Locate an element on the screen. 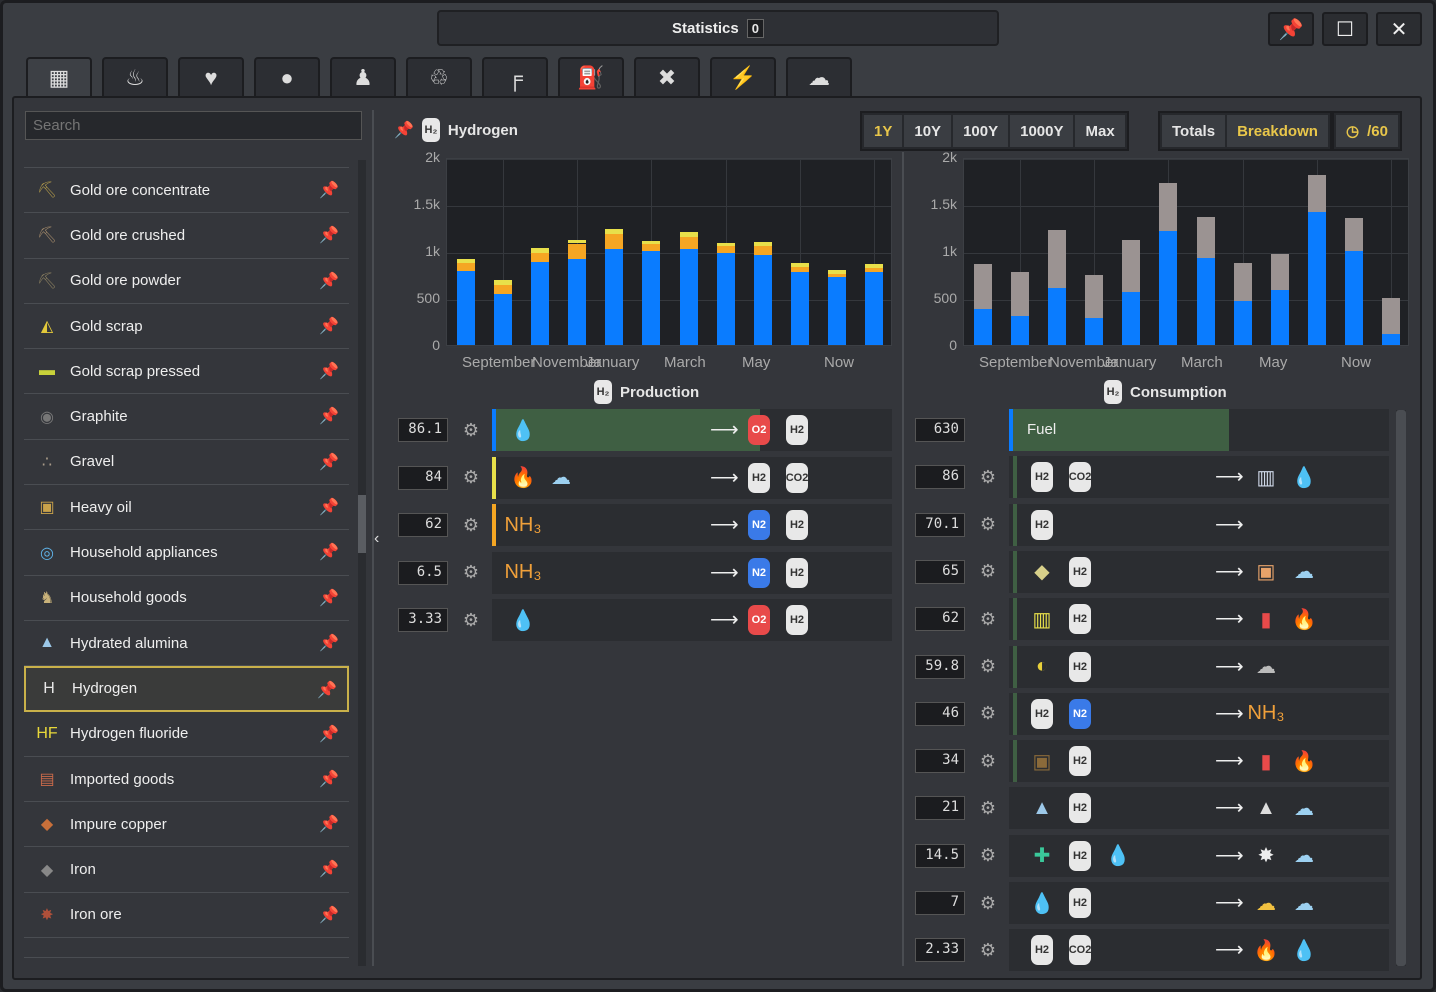 The image size is (1436, 992). maximize-icon: ☐ is located at coordinates (1345, 29).